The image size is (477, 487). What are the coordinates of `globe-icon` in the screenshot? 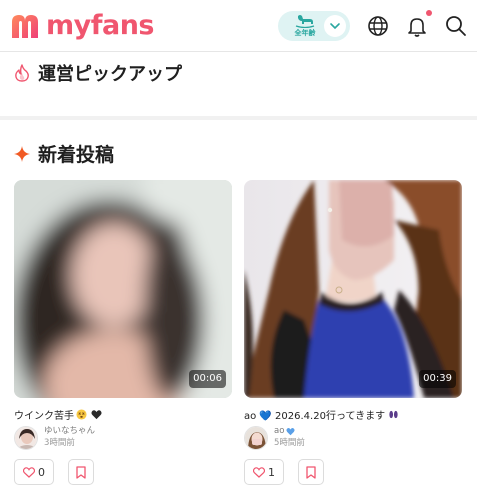 It's located at (378, 26).